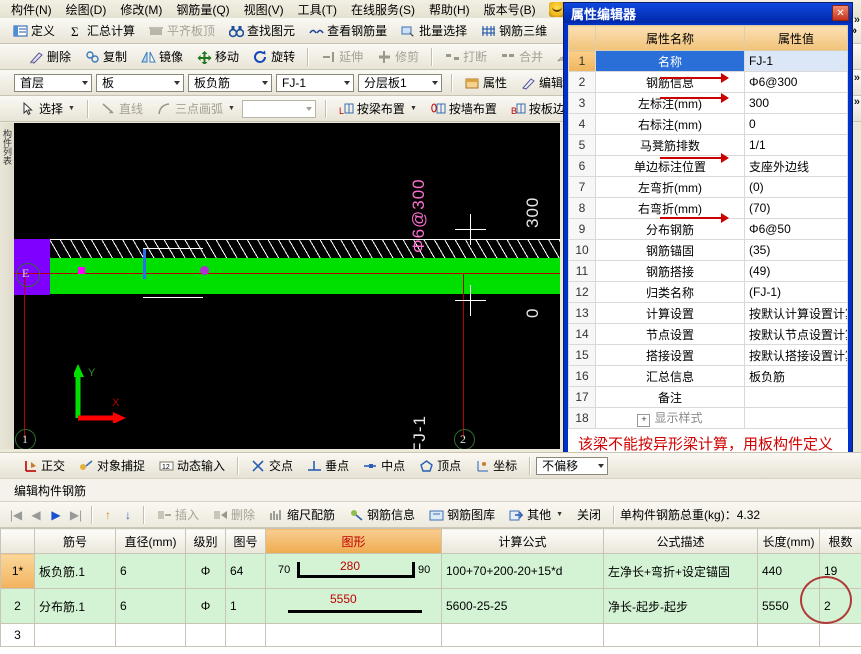 Image resolution: width=861 pixels, height=654 pixels. Describe the element at coordinates (353, 571) in the screenshot. I see `rebar-shape-cell: 70 280 90` at that location.